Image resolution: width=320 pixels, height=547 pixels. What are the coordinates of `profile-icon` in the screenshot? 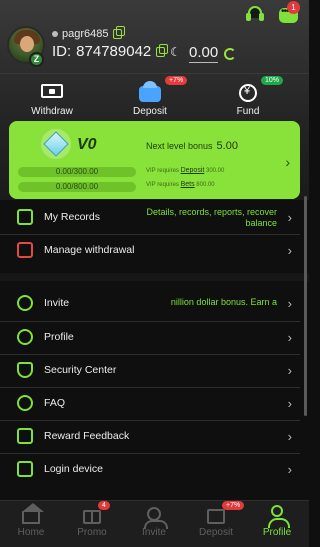 It's located at (25, 337).